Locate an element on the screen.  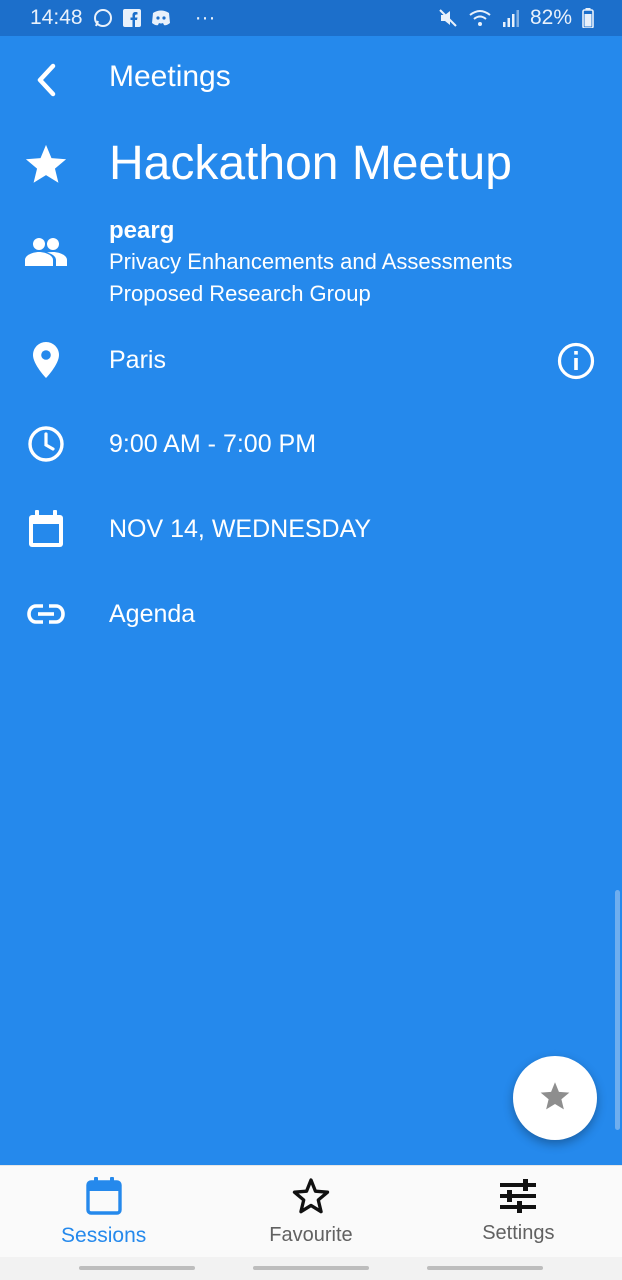
chevron-left-icon is located at coordinates (46, 80).